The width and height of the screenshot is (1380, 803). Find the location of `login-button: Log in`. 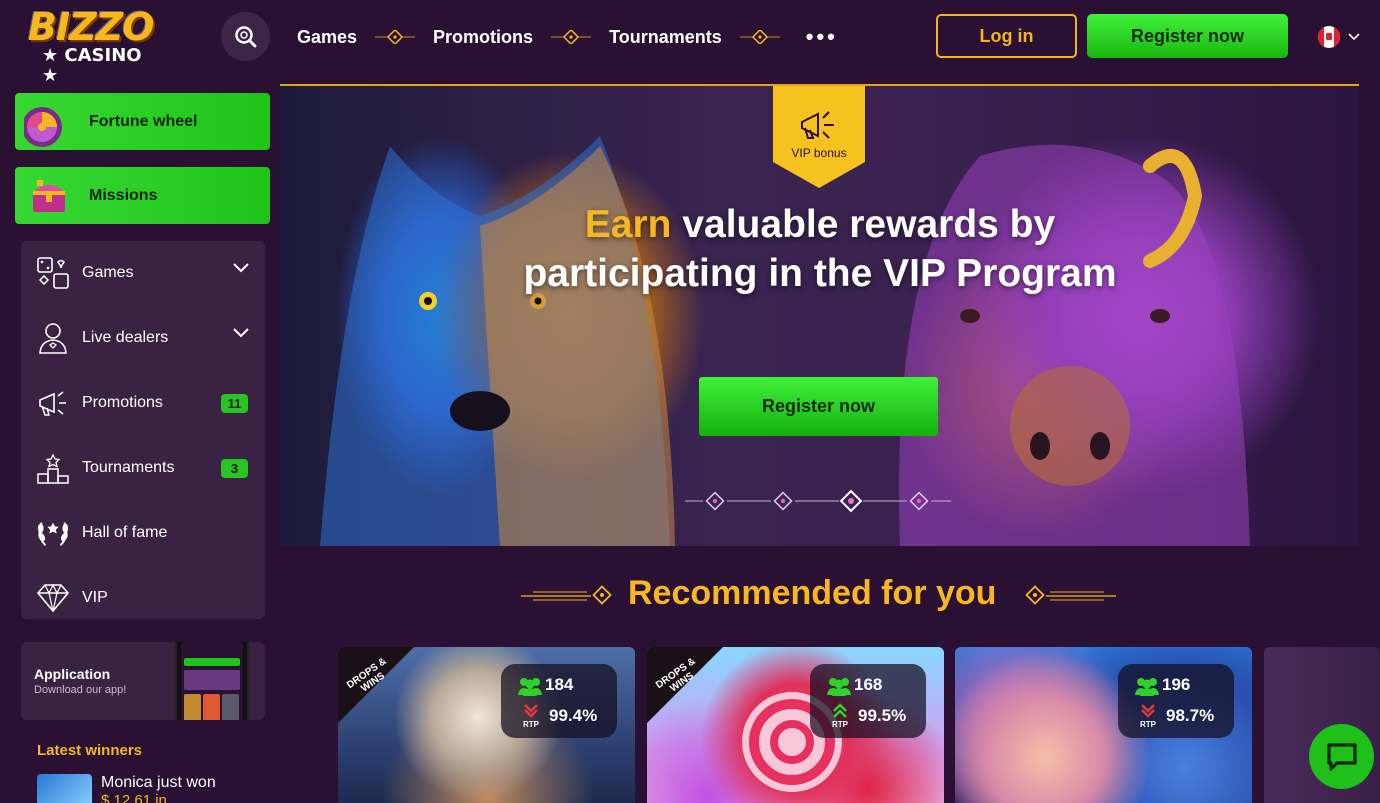

login-button: Log in is located at coordinates (1006, 36).